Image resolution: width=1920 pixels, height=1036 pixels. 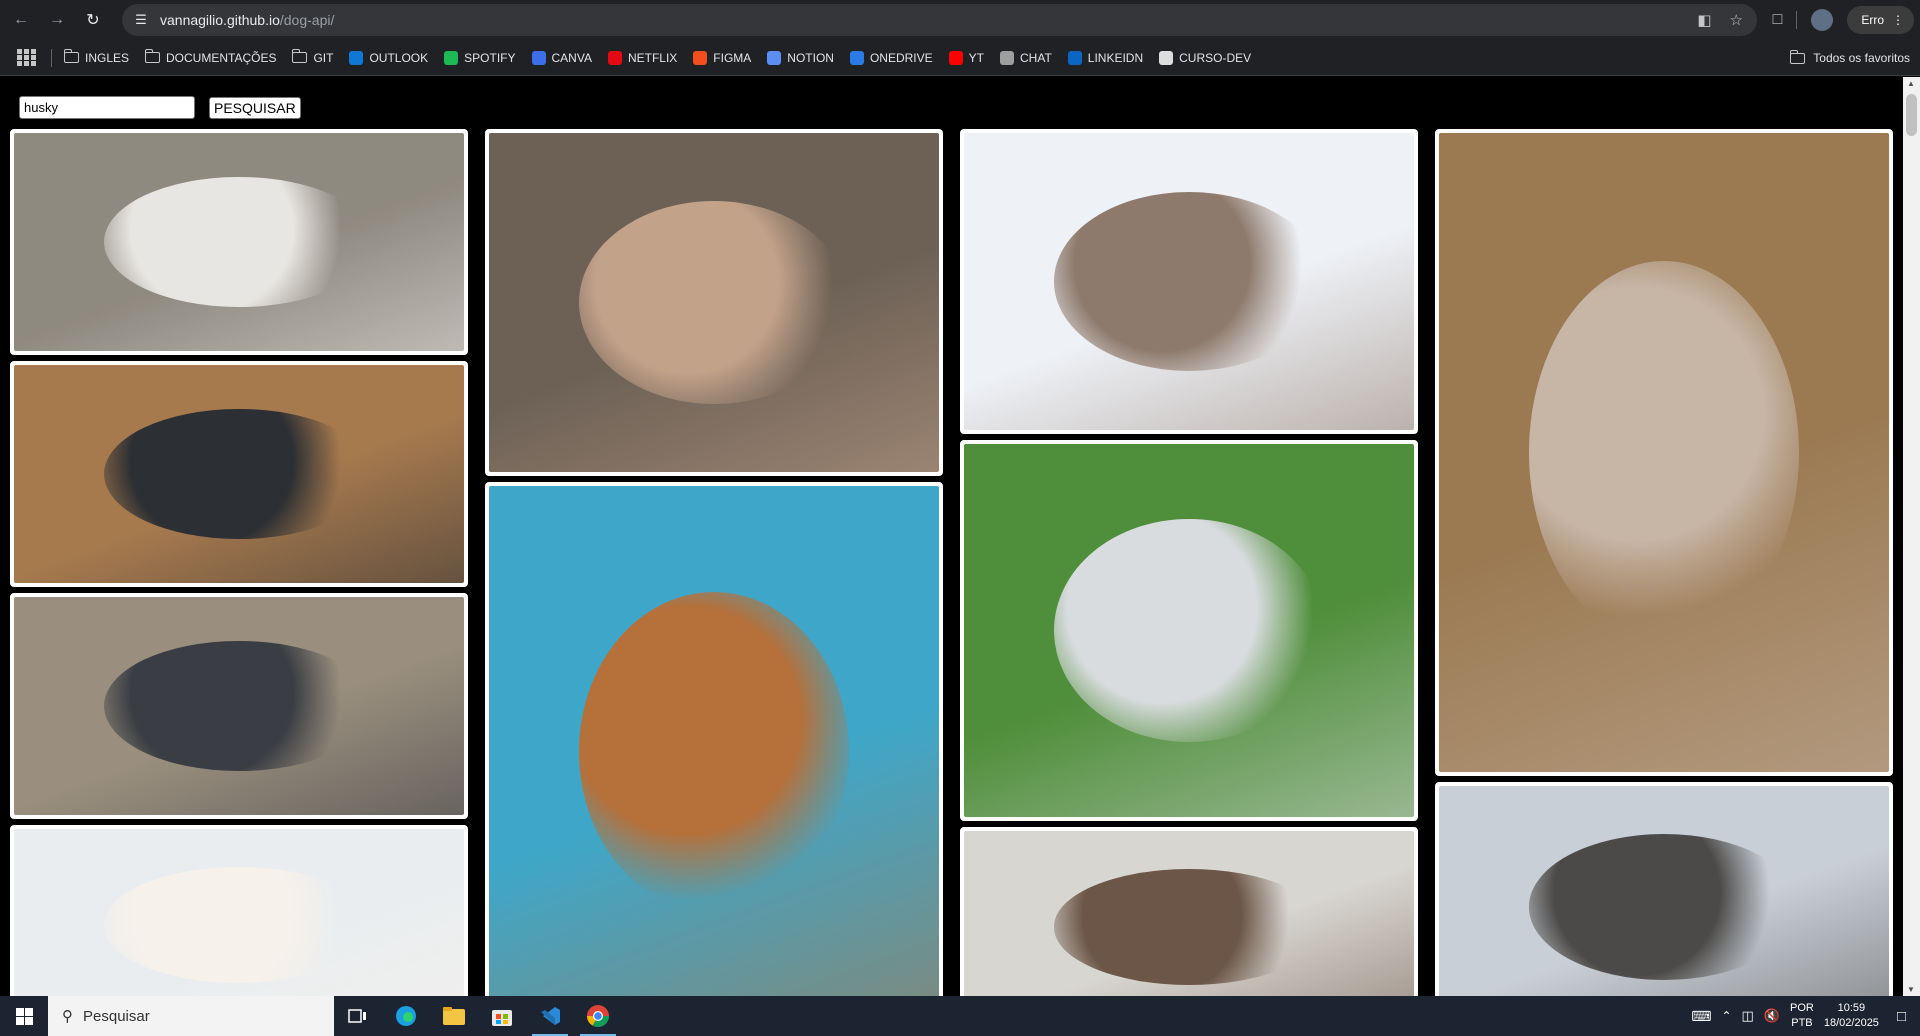 I want to click on address-bar: ☰ vannagilio.github.io/dog-api/ ◧ ☆, so click(x=939, y=20).